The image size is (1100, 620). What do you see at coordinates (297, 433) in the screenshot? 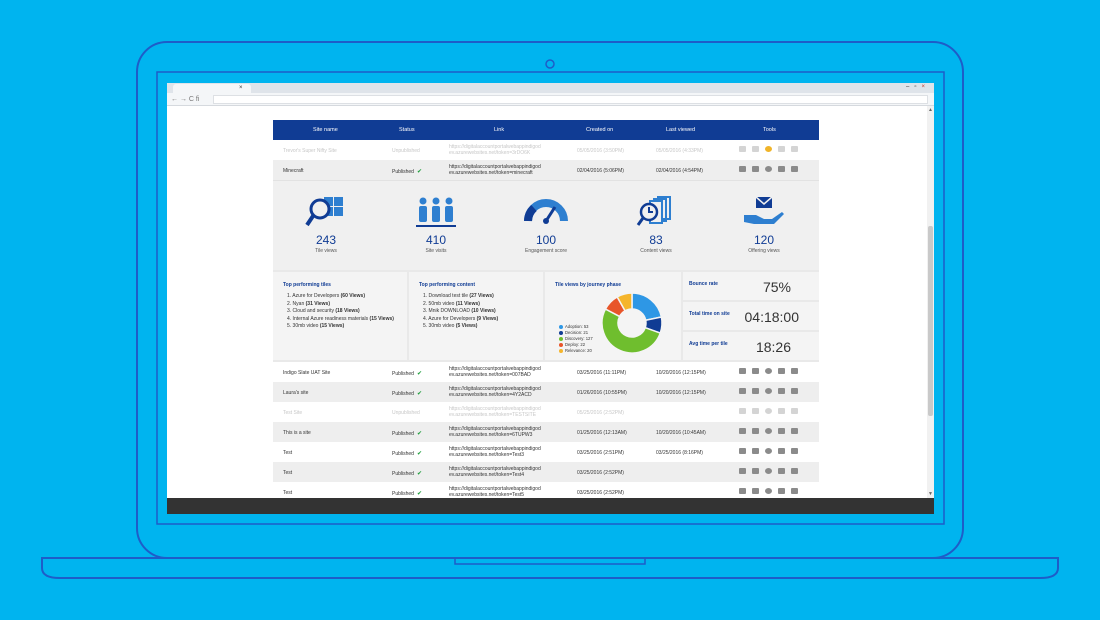
I see `site-name: This is a site` at bounding box center [297, 433].